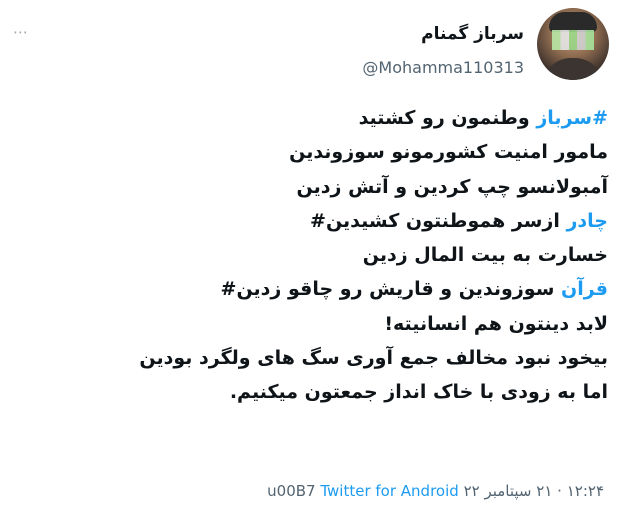  I want to click on avatar-pixelated-face, so click(573, 40).